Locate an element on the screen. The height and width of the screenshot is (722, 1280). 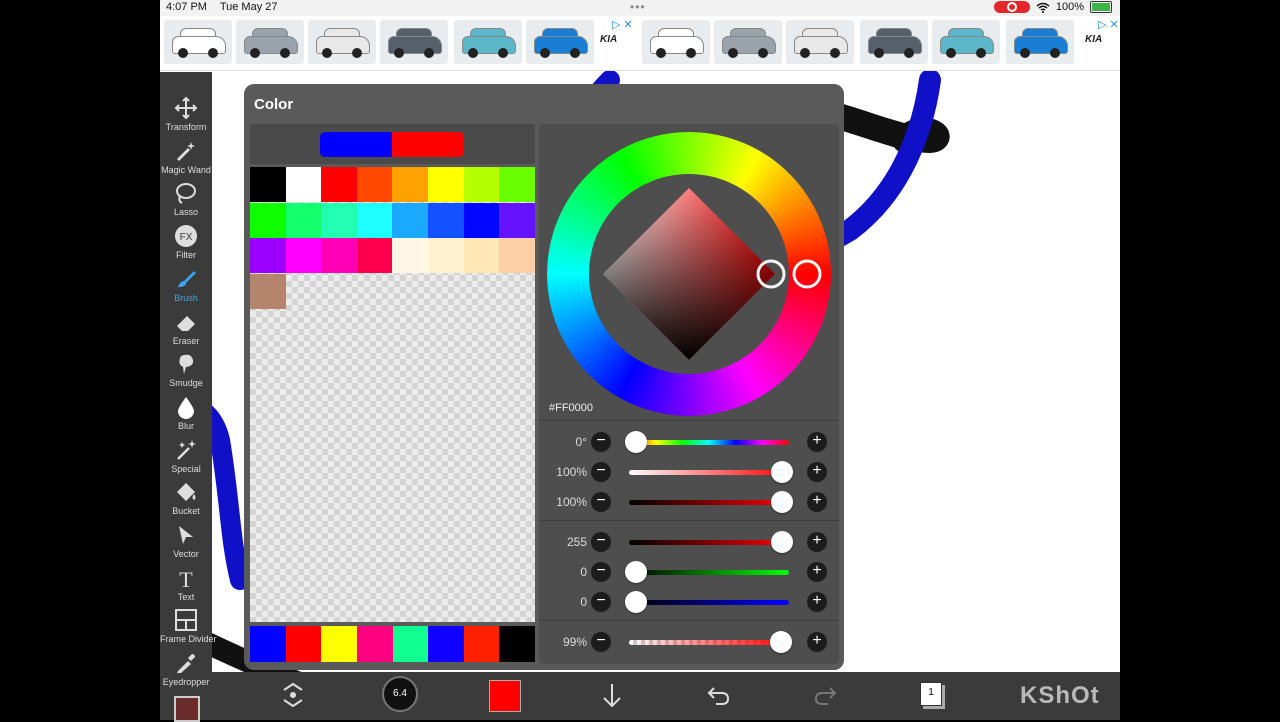
tool-bucket: Bucket is located at coordinates (186, 498).